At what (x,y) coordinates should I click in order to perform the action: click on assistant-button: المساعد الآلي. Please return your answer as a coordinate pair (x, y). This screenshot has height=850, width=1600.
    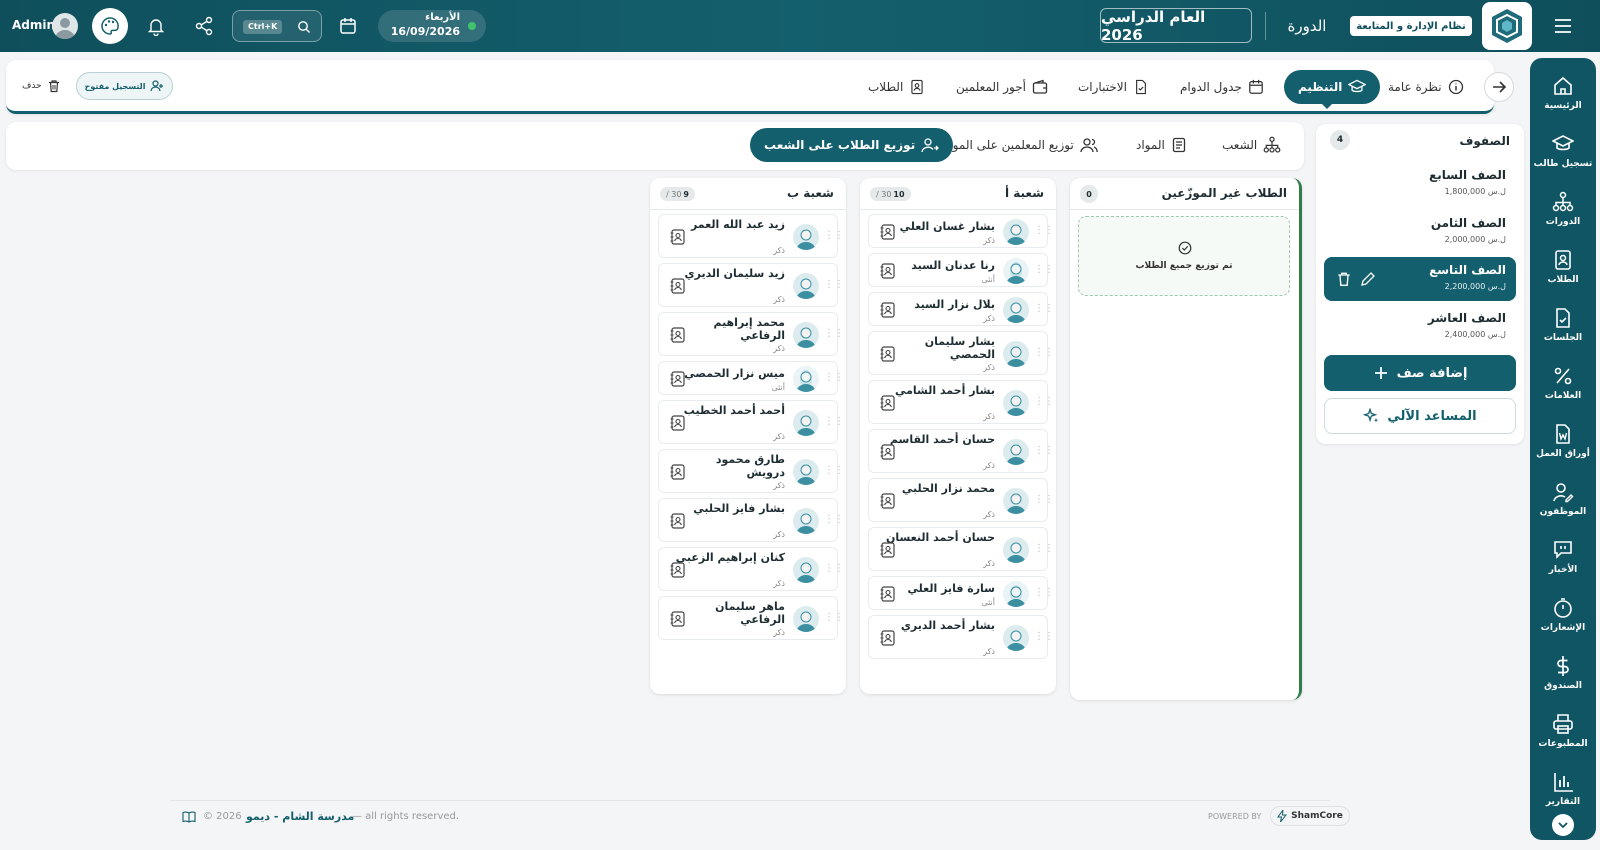
    Looking at the image, I should click on (1420, 416).